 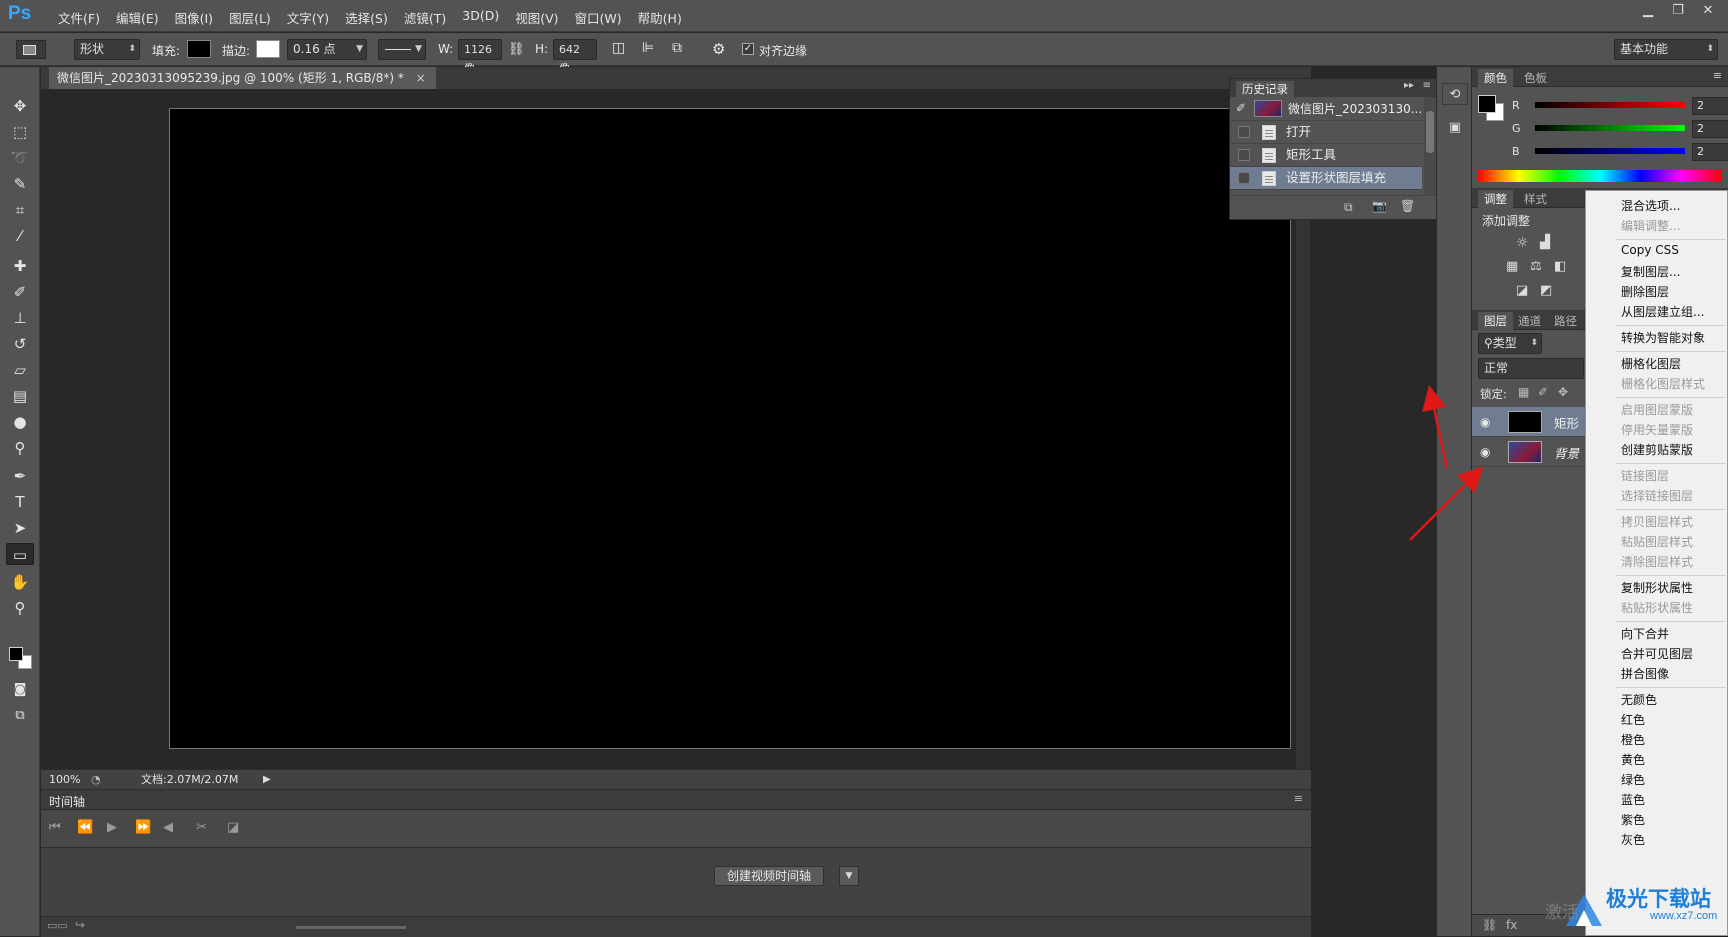 What do you see at coordinates (1489, 925) in the screenshot?
I see `link-layers-icon: ⛓` at bounding box center [1489, 925].